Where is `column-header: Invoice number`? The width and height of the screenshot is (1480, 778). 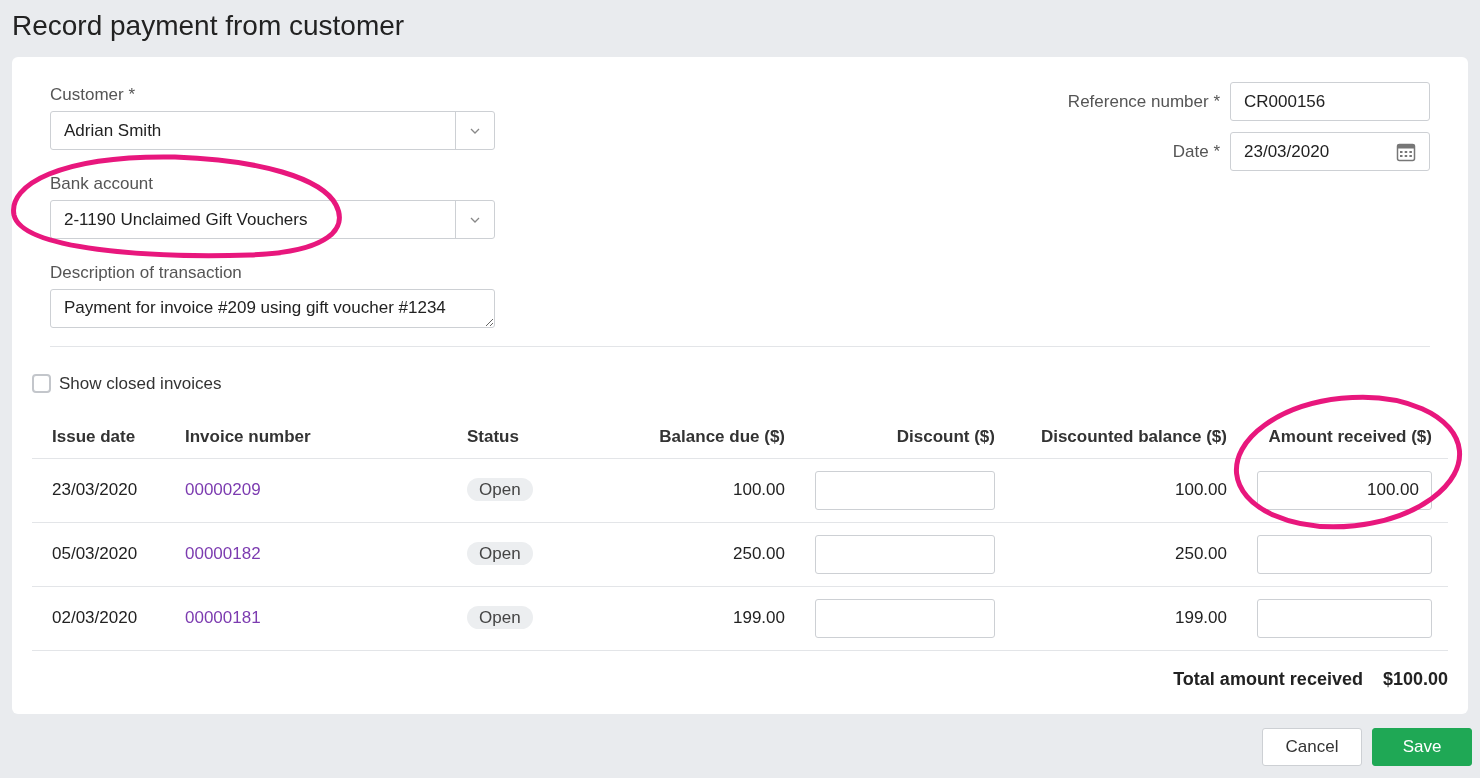 column-header: Invoice number is located at coordinates (248, 437).